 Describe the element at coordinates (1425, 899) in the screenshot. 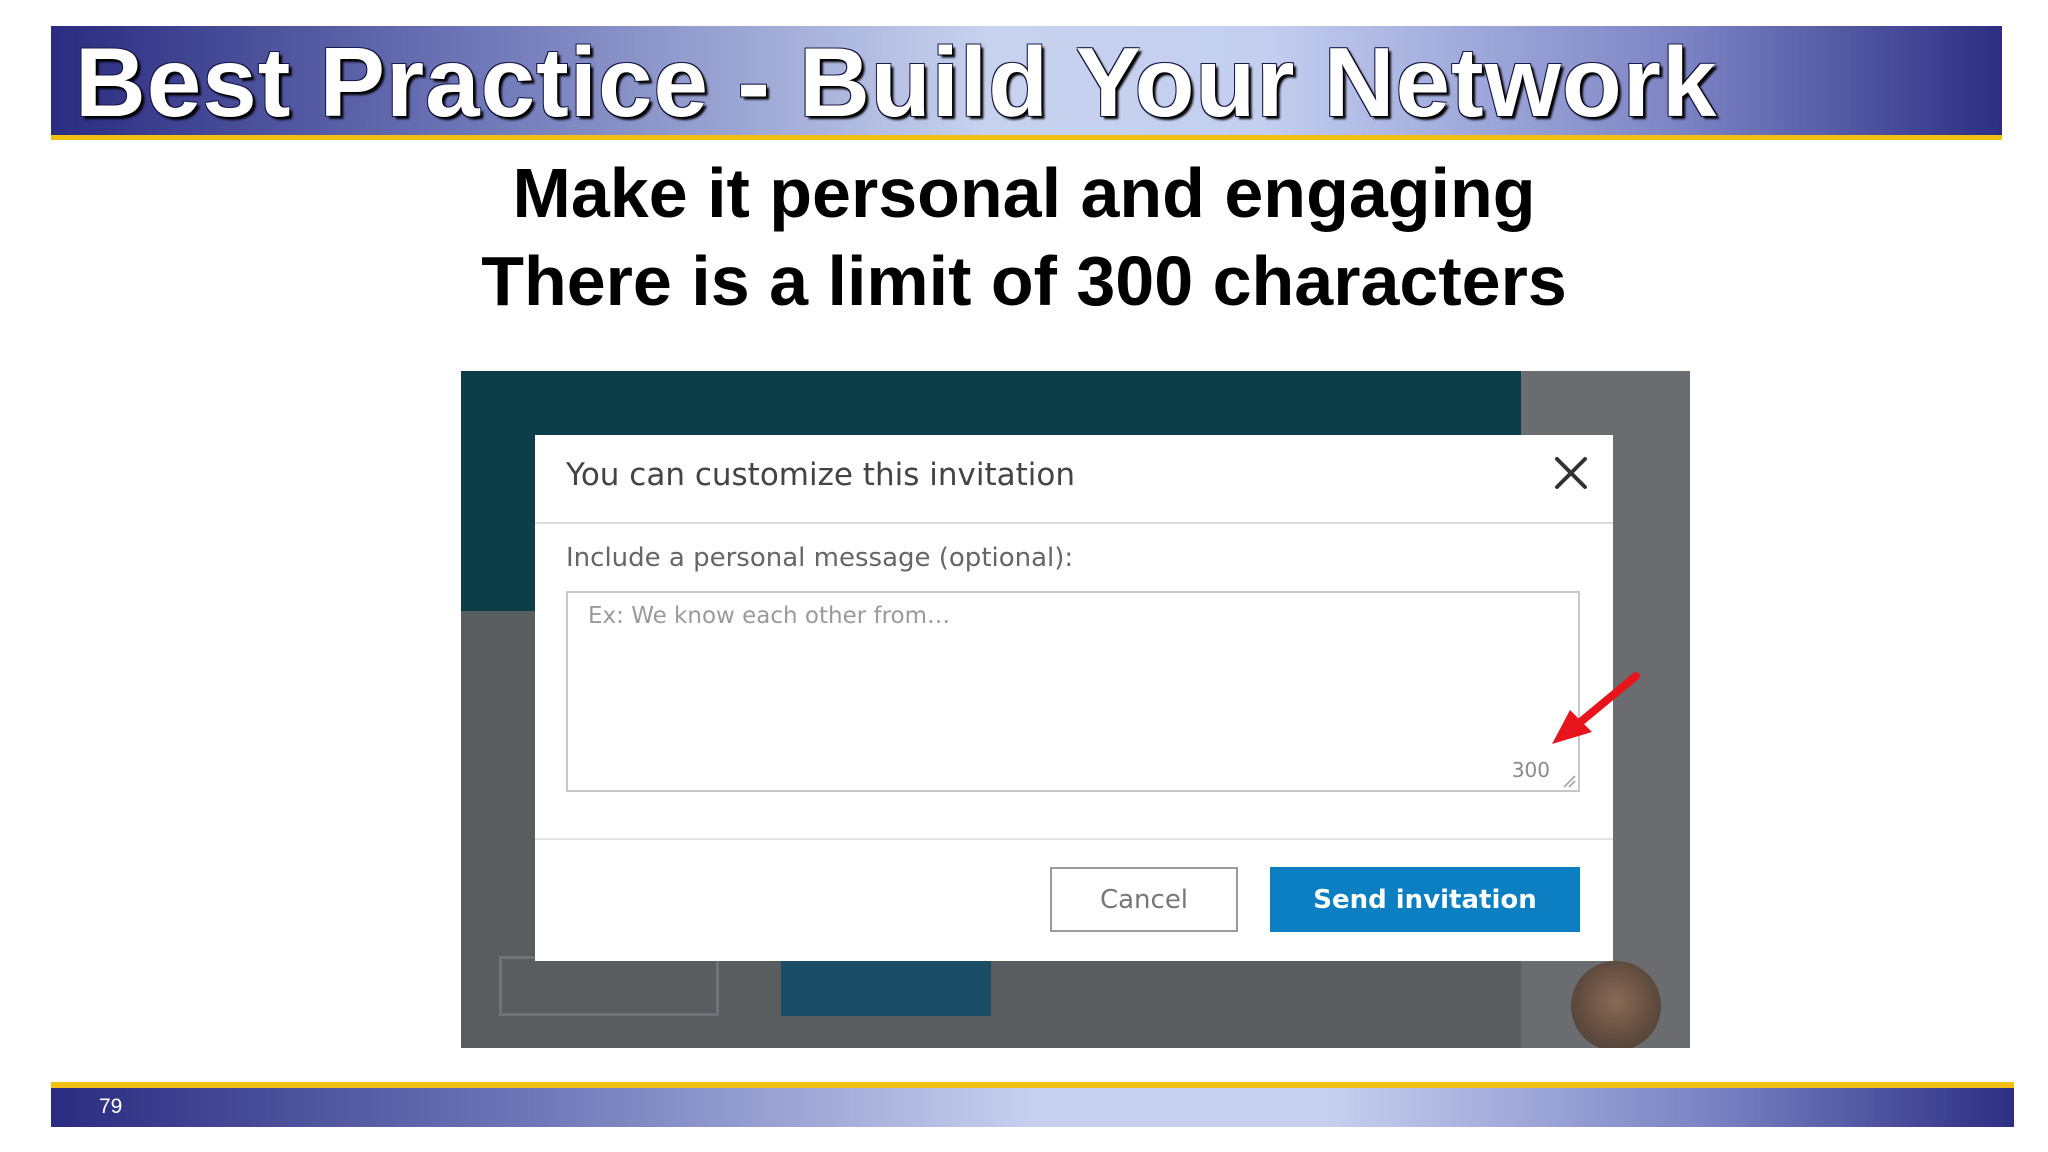

I see `send-invitation-button: Send invitation` at that location.